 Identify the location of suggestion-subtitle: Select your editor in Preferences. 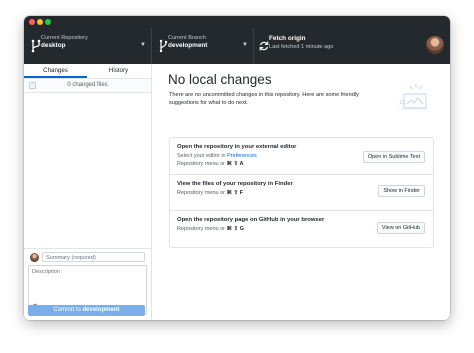
(217, 156).